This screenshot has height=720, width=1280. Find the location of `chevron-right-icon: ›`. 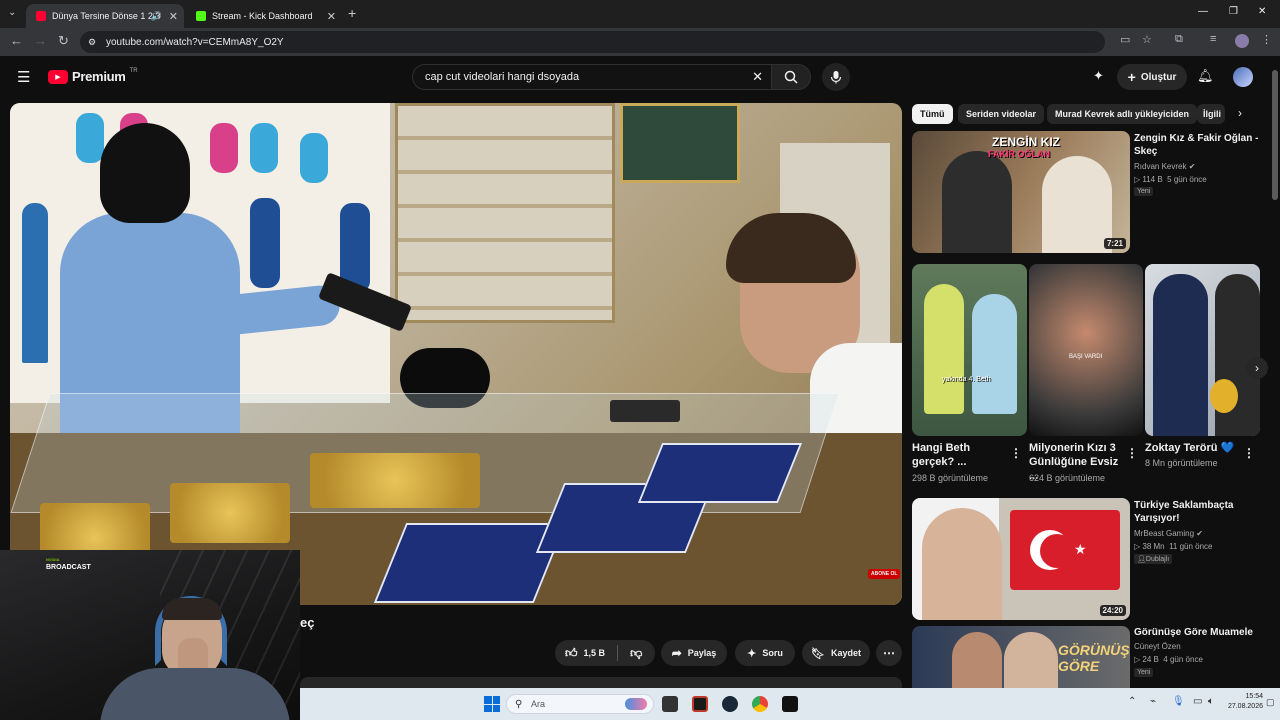

chevron-right-icon: › is located at coordinates (1257, 368).